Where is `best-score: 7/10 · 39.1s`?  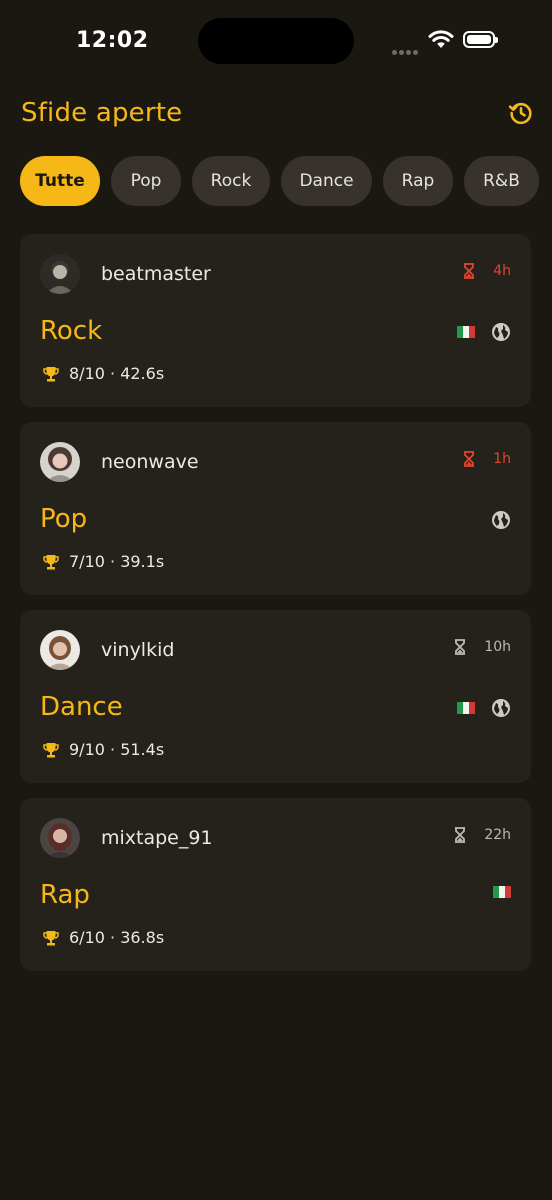
best-score: 7/10 · 39.1s is located at coordinates (103, 561).